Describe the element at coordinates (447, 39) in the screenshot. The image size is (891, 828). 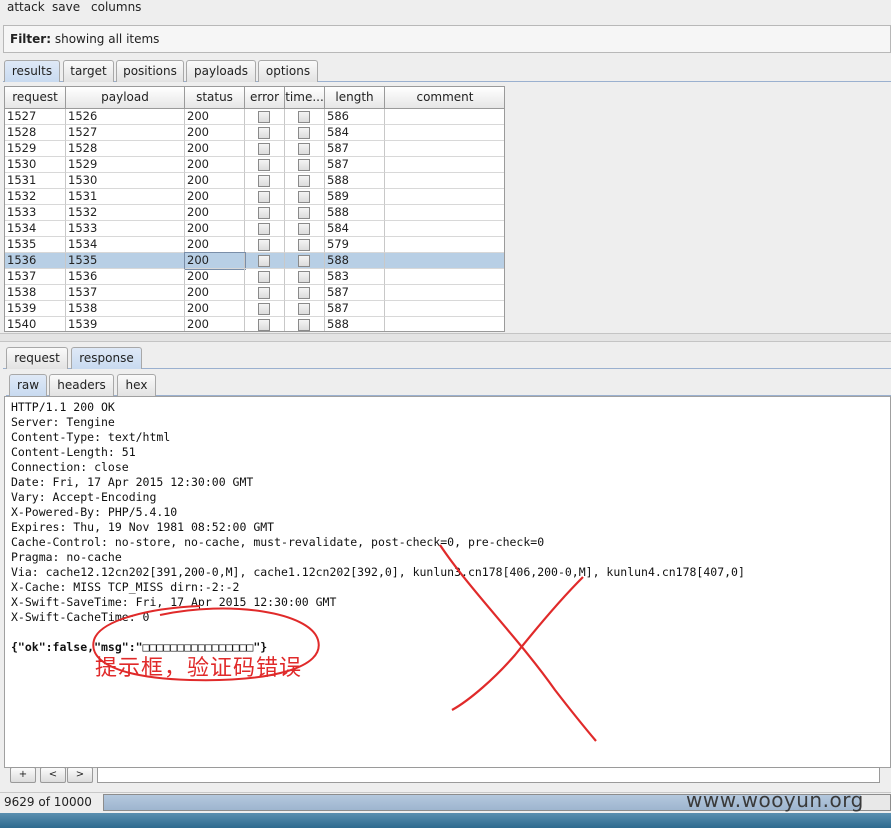
I see `filter-bar: Filter: showing all items` at that location.